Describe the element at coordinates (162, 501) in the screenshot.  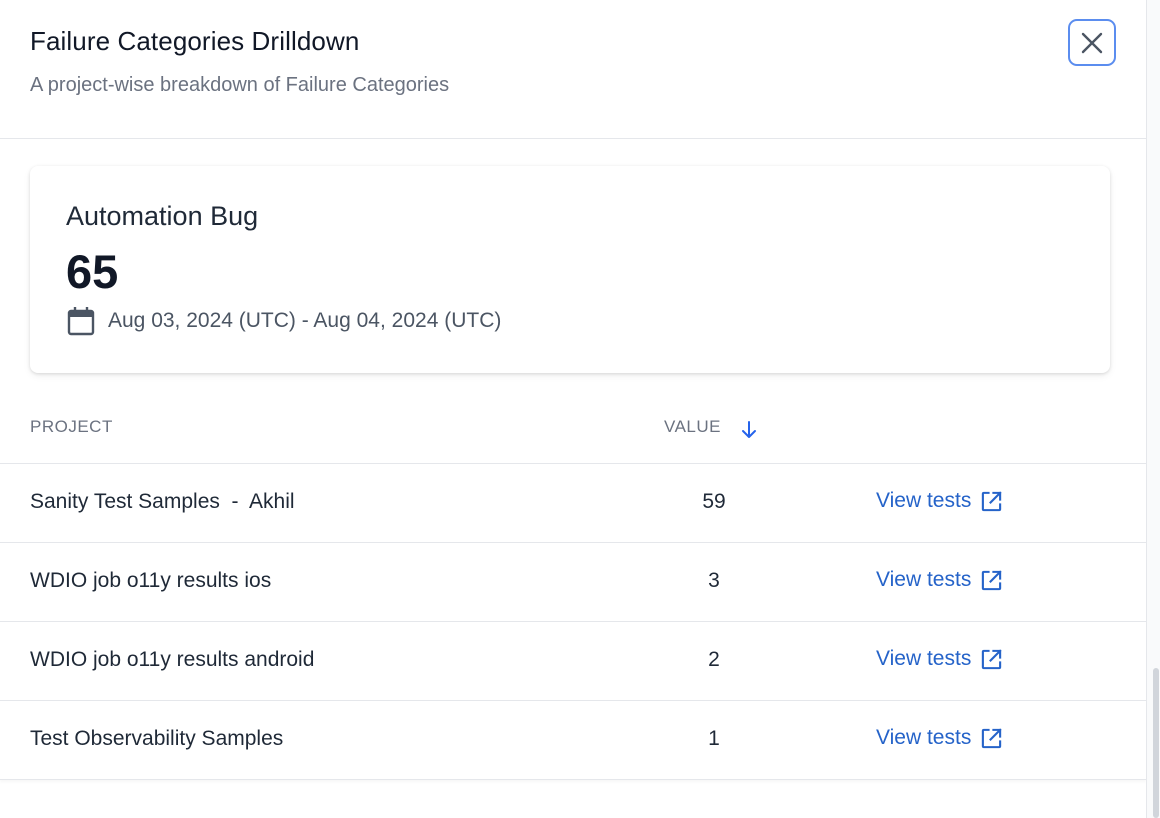
I see `project-name: Sanity Test Samples - Akhil` at that location.